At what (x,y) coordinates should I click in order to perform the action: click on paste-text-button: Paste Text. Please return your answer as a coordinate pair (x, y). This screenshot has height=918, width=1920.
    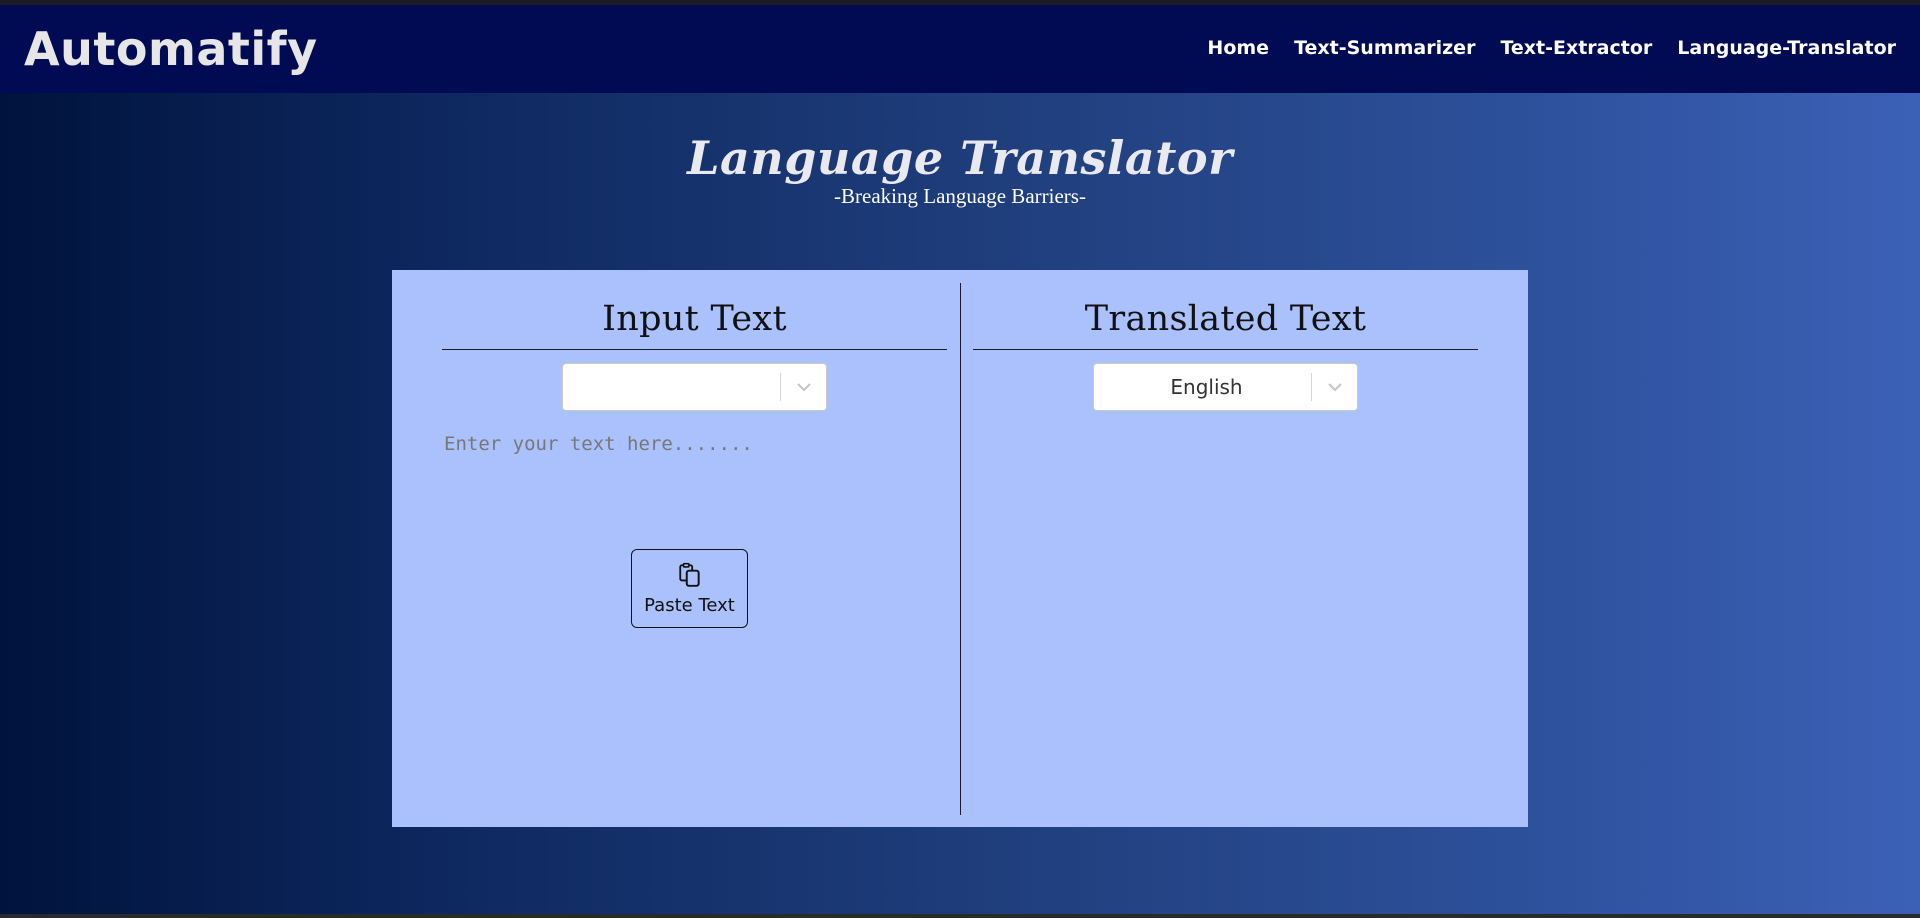
    Looking at the image, I should click on (689, 588).